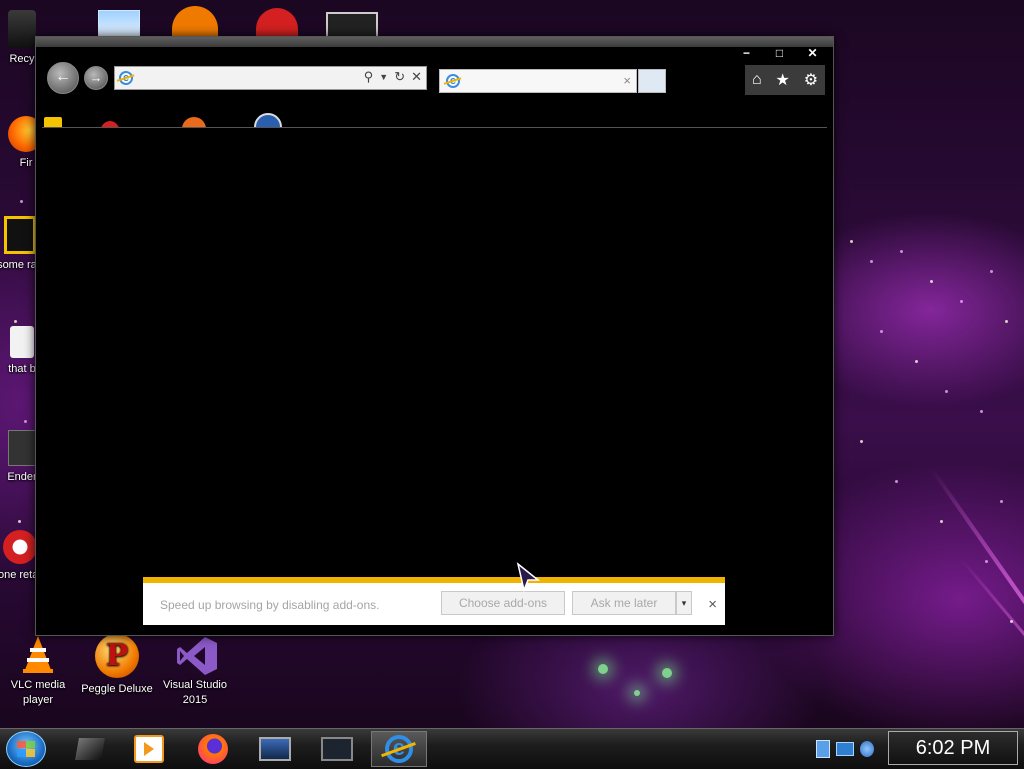 Image resolution: width=1024 pixels, height=769 pixels. Describe the element at coordinates (126, 78) in the screenshot. I see `ie-page-icon: e` at that location.